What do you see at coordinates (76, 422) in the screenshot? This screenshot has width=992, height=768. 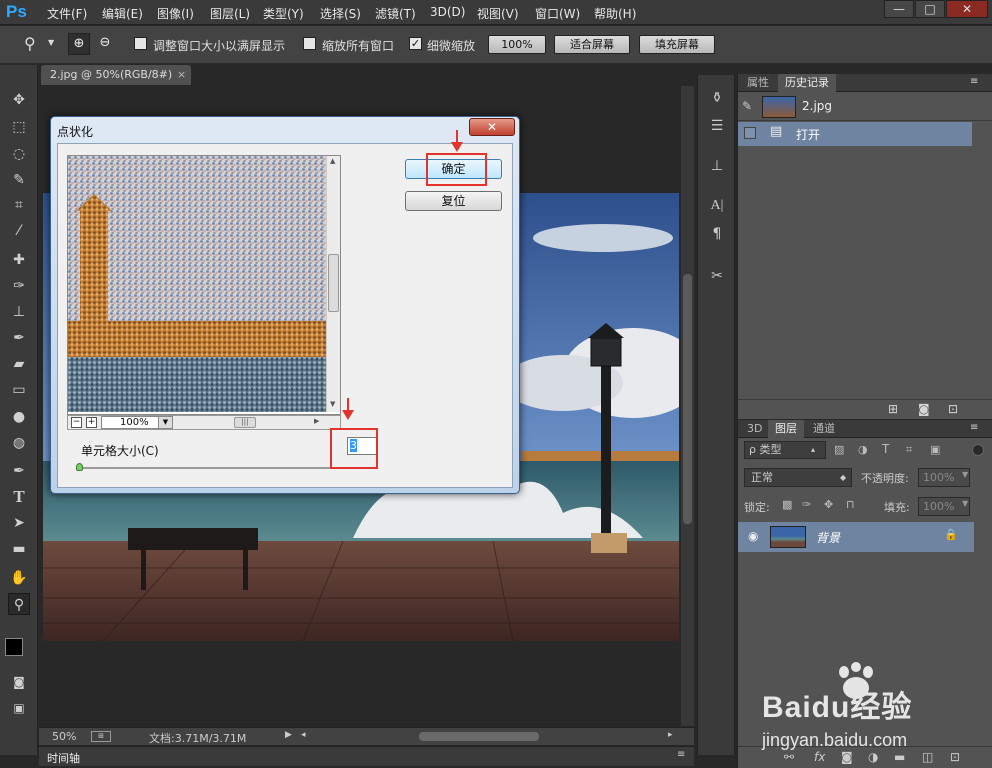 I see `zoom-out-button: −` at bounding box center [76, 422].